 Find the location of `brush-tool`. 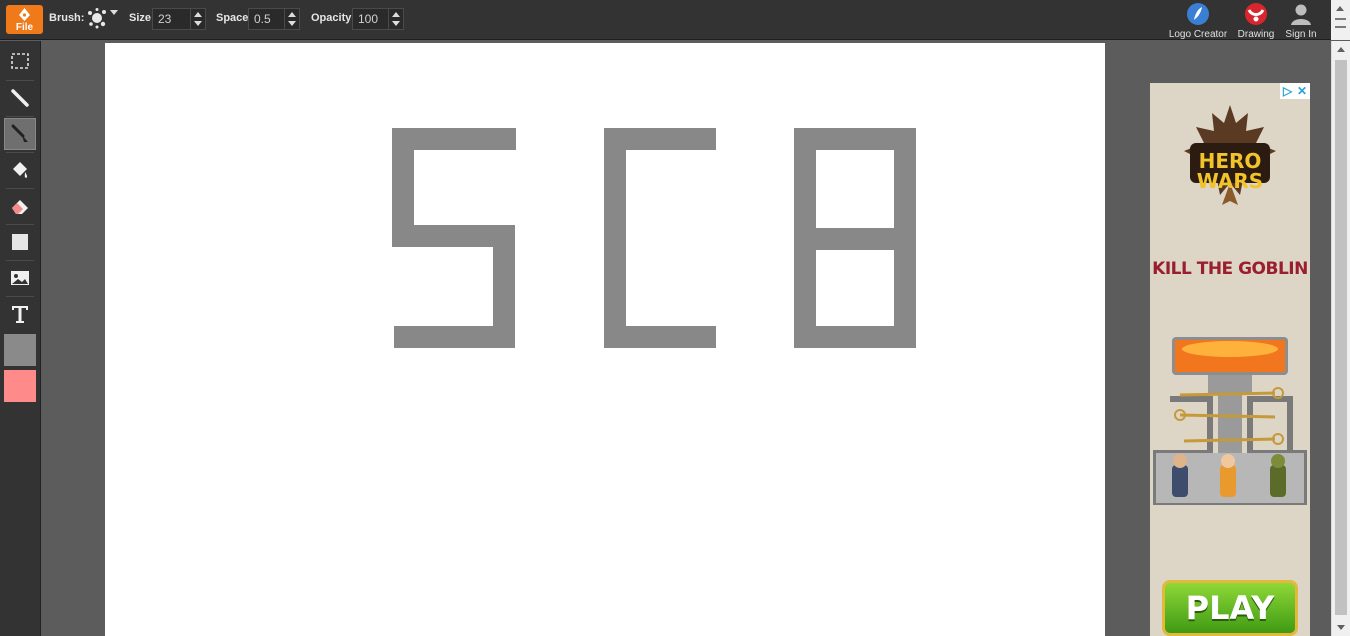

brush-tool is located at coordinates (20, 134).